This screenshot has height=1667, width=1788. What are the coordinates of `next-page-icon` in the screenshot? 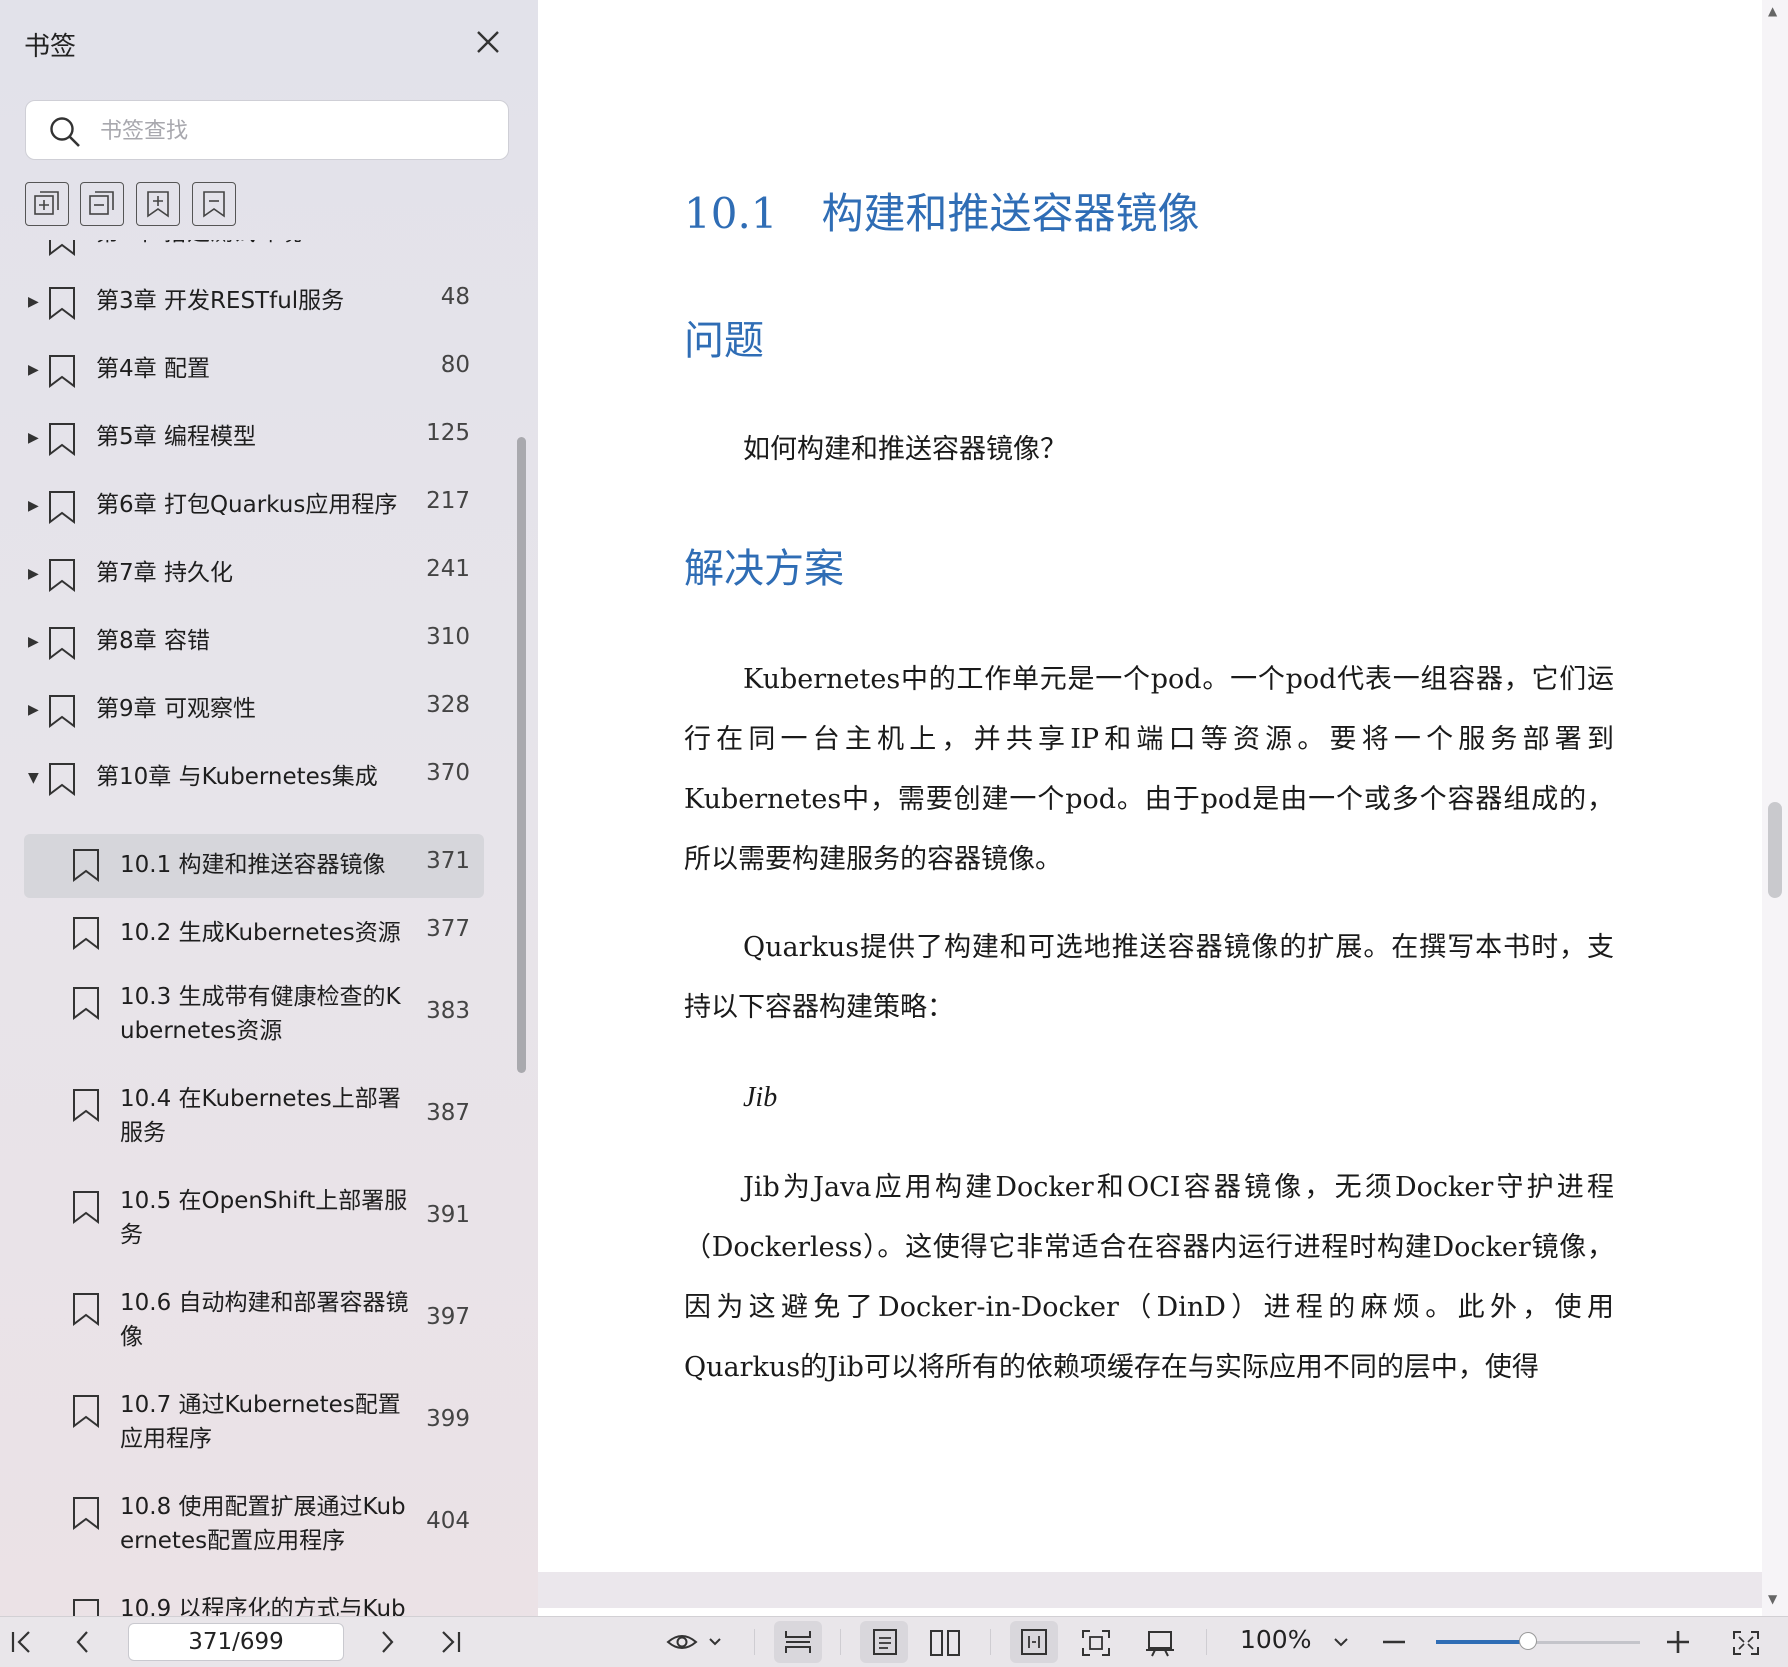 It's located at (391, 1642).